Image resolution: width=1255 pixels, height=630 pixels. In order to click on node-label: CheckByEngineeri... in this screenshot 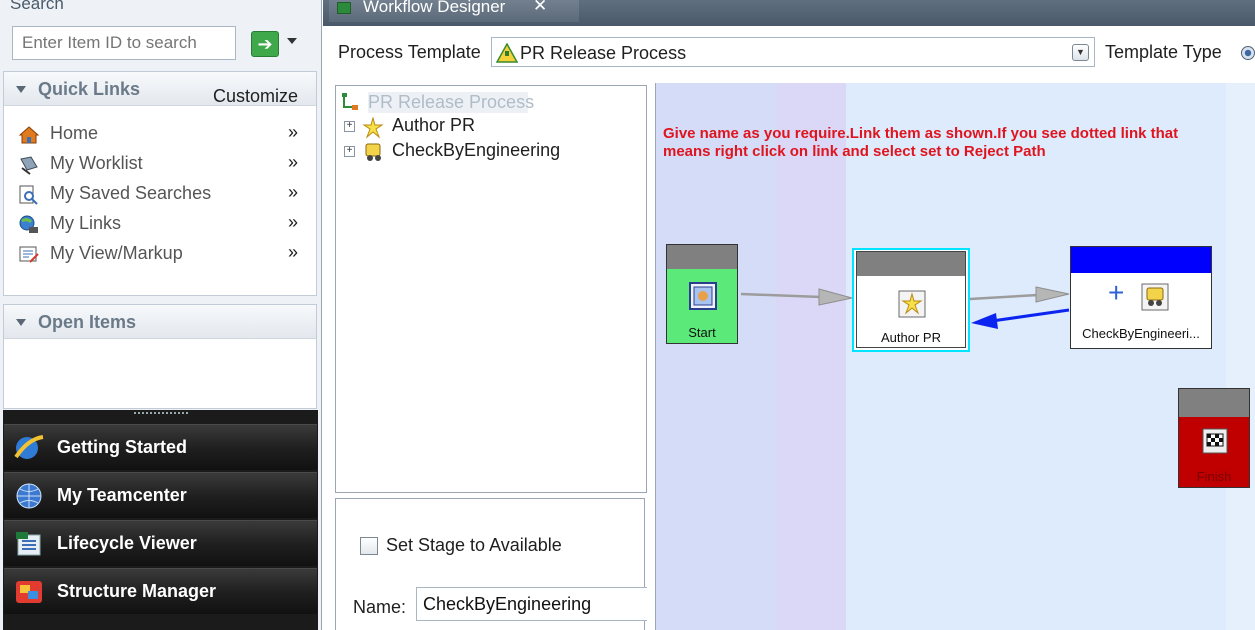, I will do `click(1141, 333)`.